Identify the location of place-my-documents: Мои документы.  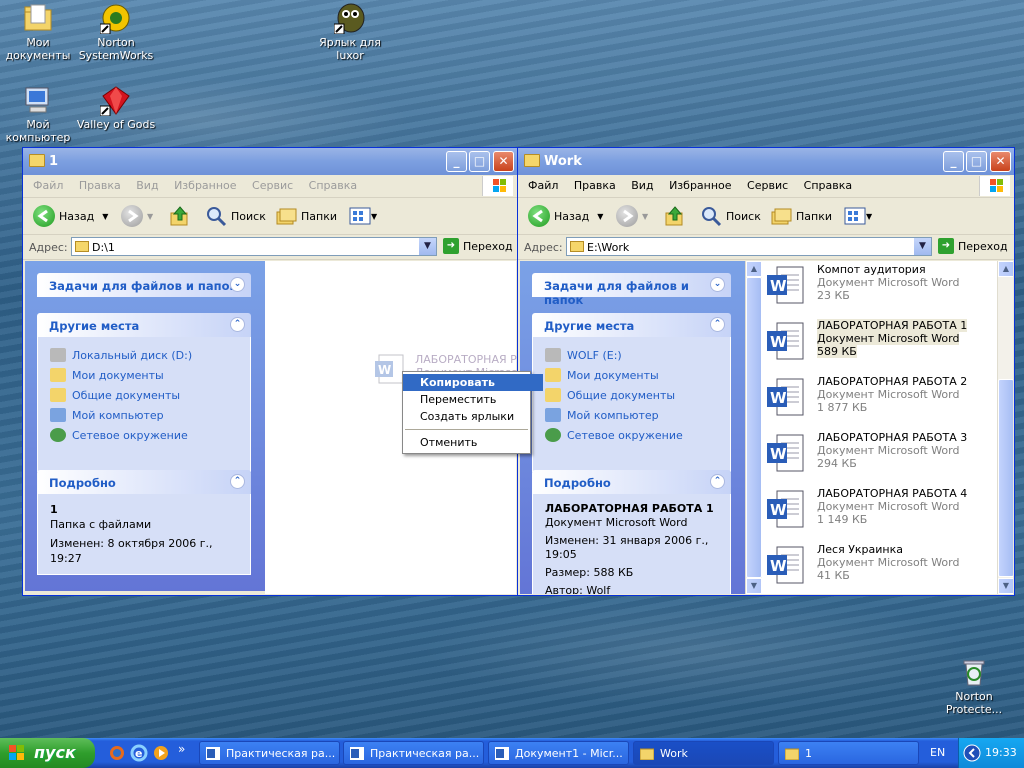
(144, 375).